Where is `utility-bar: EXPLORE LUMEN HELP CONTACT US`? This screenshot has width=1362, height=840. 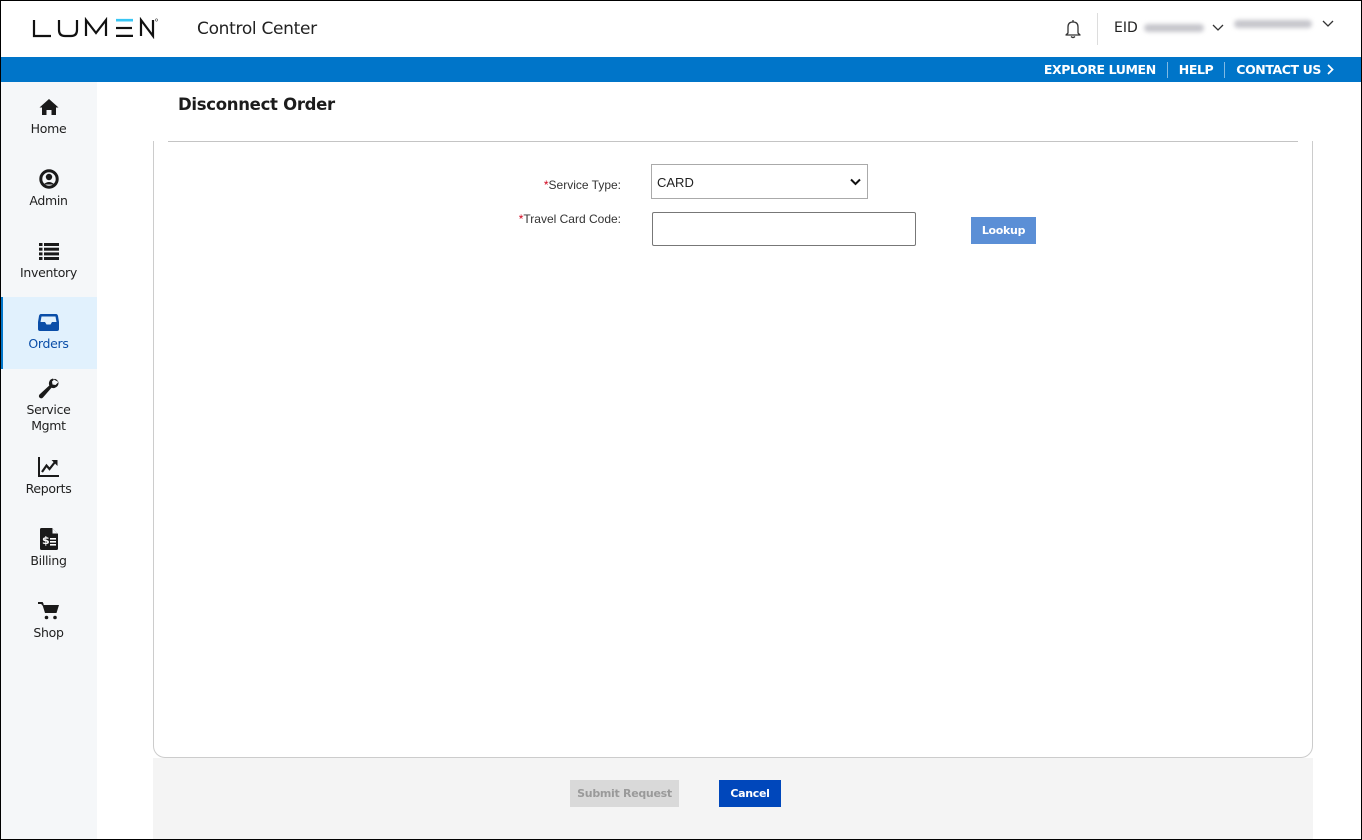 utility-bar: EXPLORE LUMEN HELP CONTACT US is located at coordinates (681, 69).